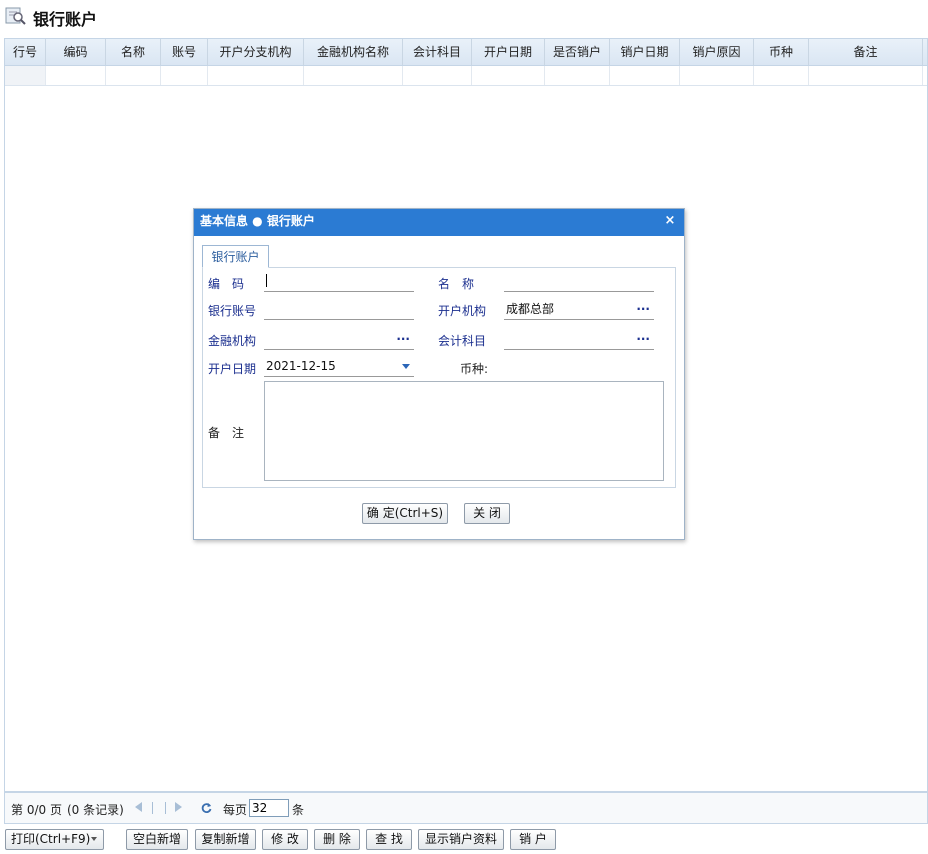 Image resolution: width=928 pixels, height=854 pixels. I want to click on name-label: 名 称, so click(456, 284).